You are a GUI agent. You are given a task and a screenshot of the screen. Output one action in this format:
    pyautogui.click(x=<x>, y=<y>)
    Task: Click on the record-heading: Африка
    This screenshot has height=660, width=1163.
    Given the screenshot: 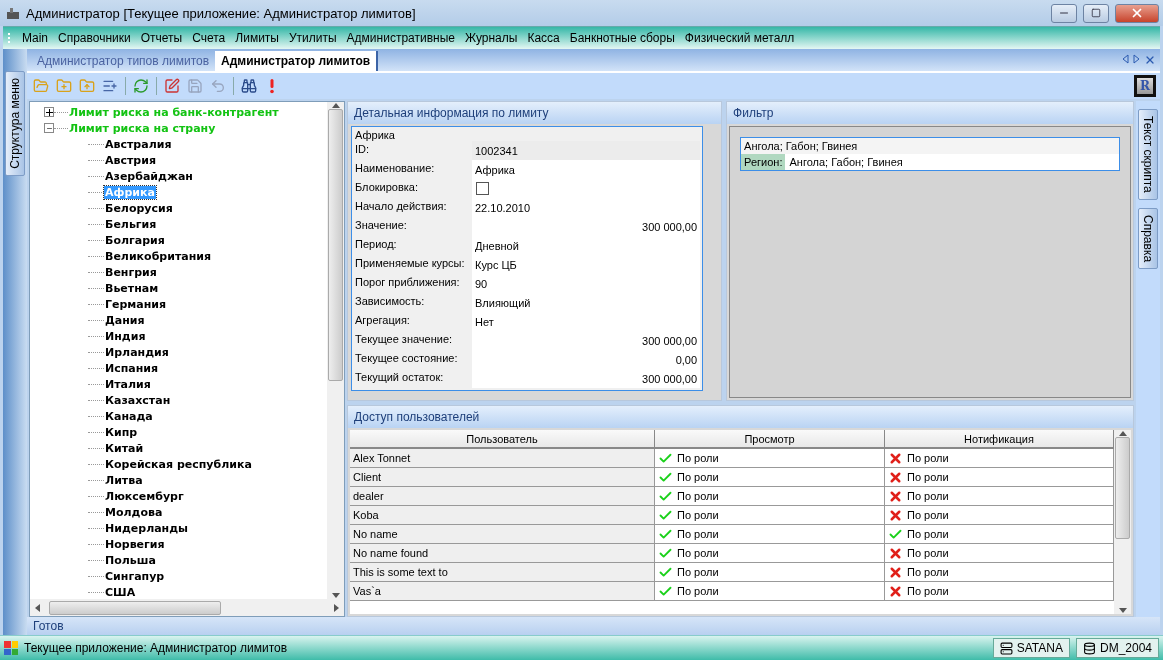 What is the action you would take?
    pyautogui.click(x=375, y=135)
    